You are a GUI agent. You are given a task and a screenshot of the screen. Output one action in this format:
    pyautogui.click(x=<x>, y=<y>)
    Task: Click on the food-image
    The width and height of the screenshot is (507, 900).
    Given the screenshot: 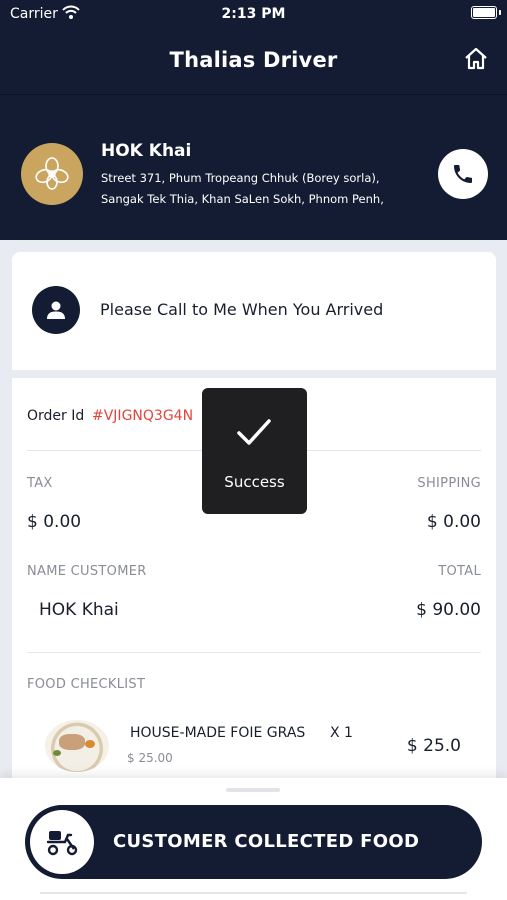 What is the action you would take?
    pyautogui.click(x=77, y=746)
    